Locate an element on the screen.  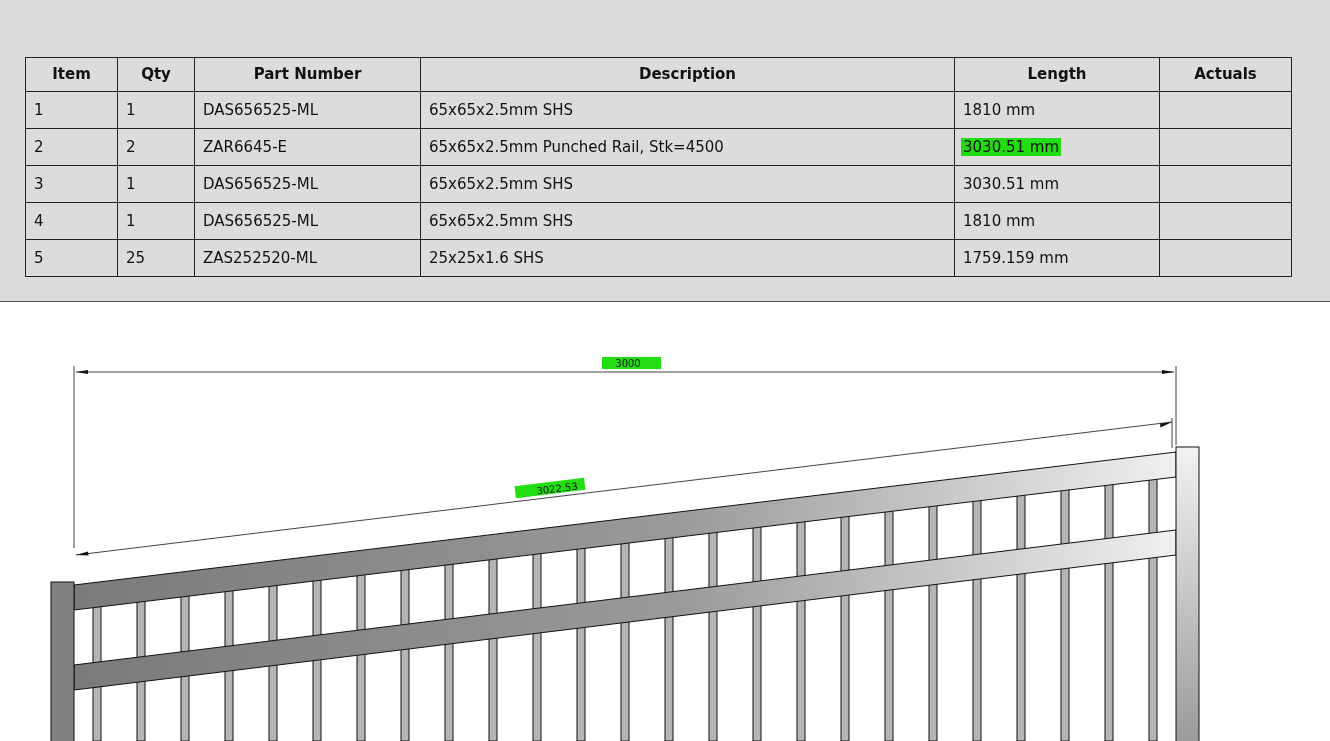
dimension-label: 3000 is located at coordinates (628, 363).